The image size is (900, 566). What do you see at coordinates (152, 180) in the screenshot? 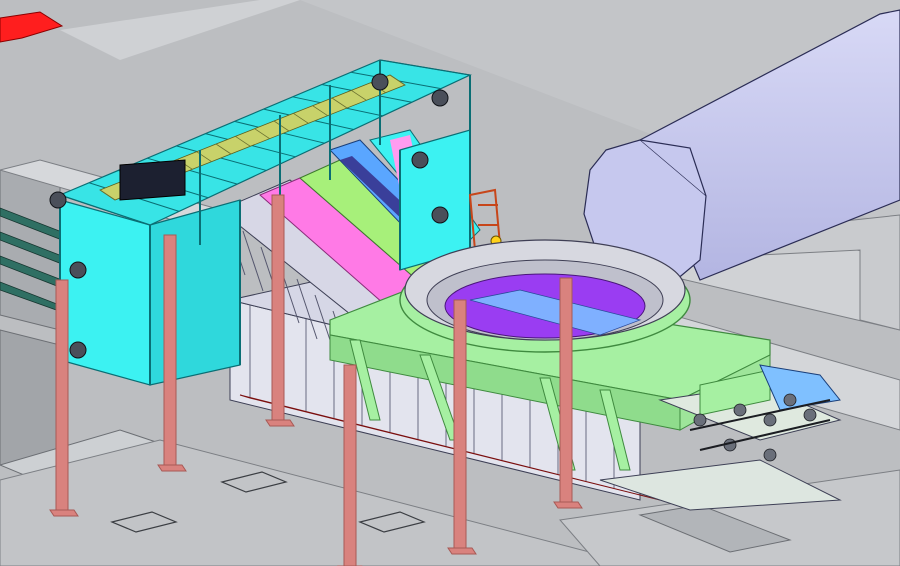
I see `drive-motor` at bounding box center [152, 180].